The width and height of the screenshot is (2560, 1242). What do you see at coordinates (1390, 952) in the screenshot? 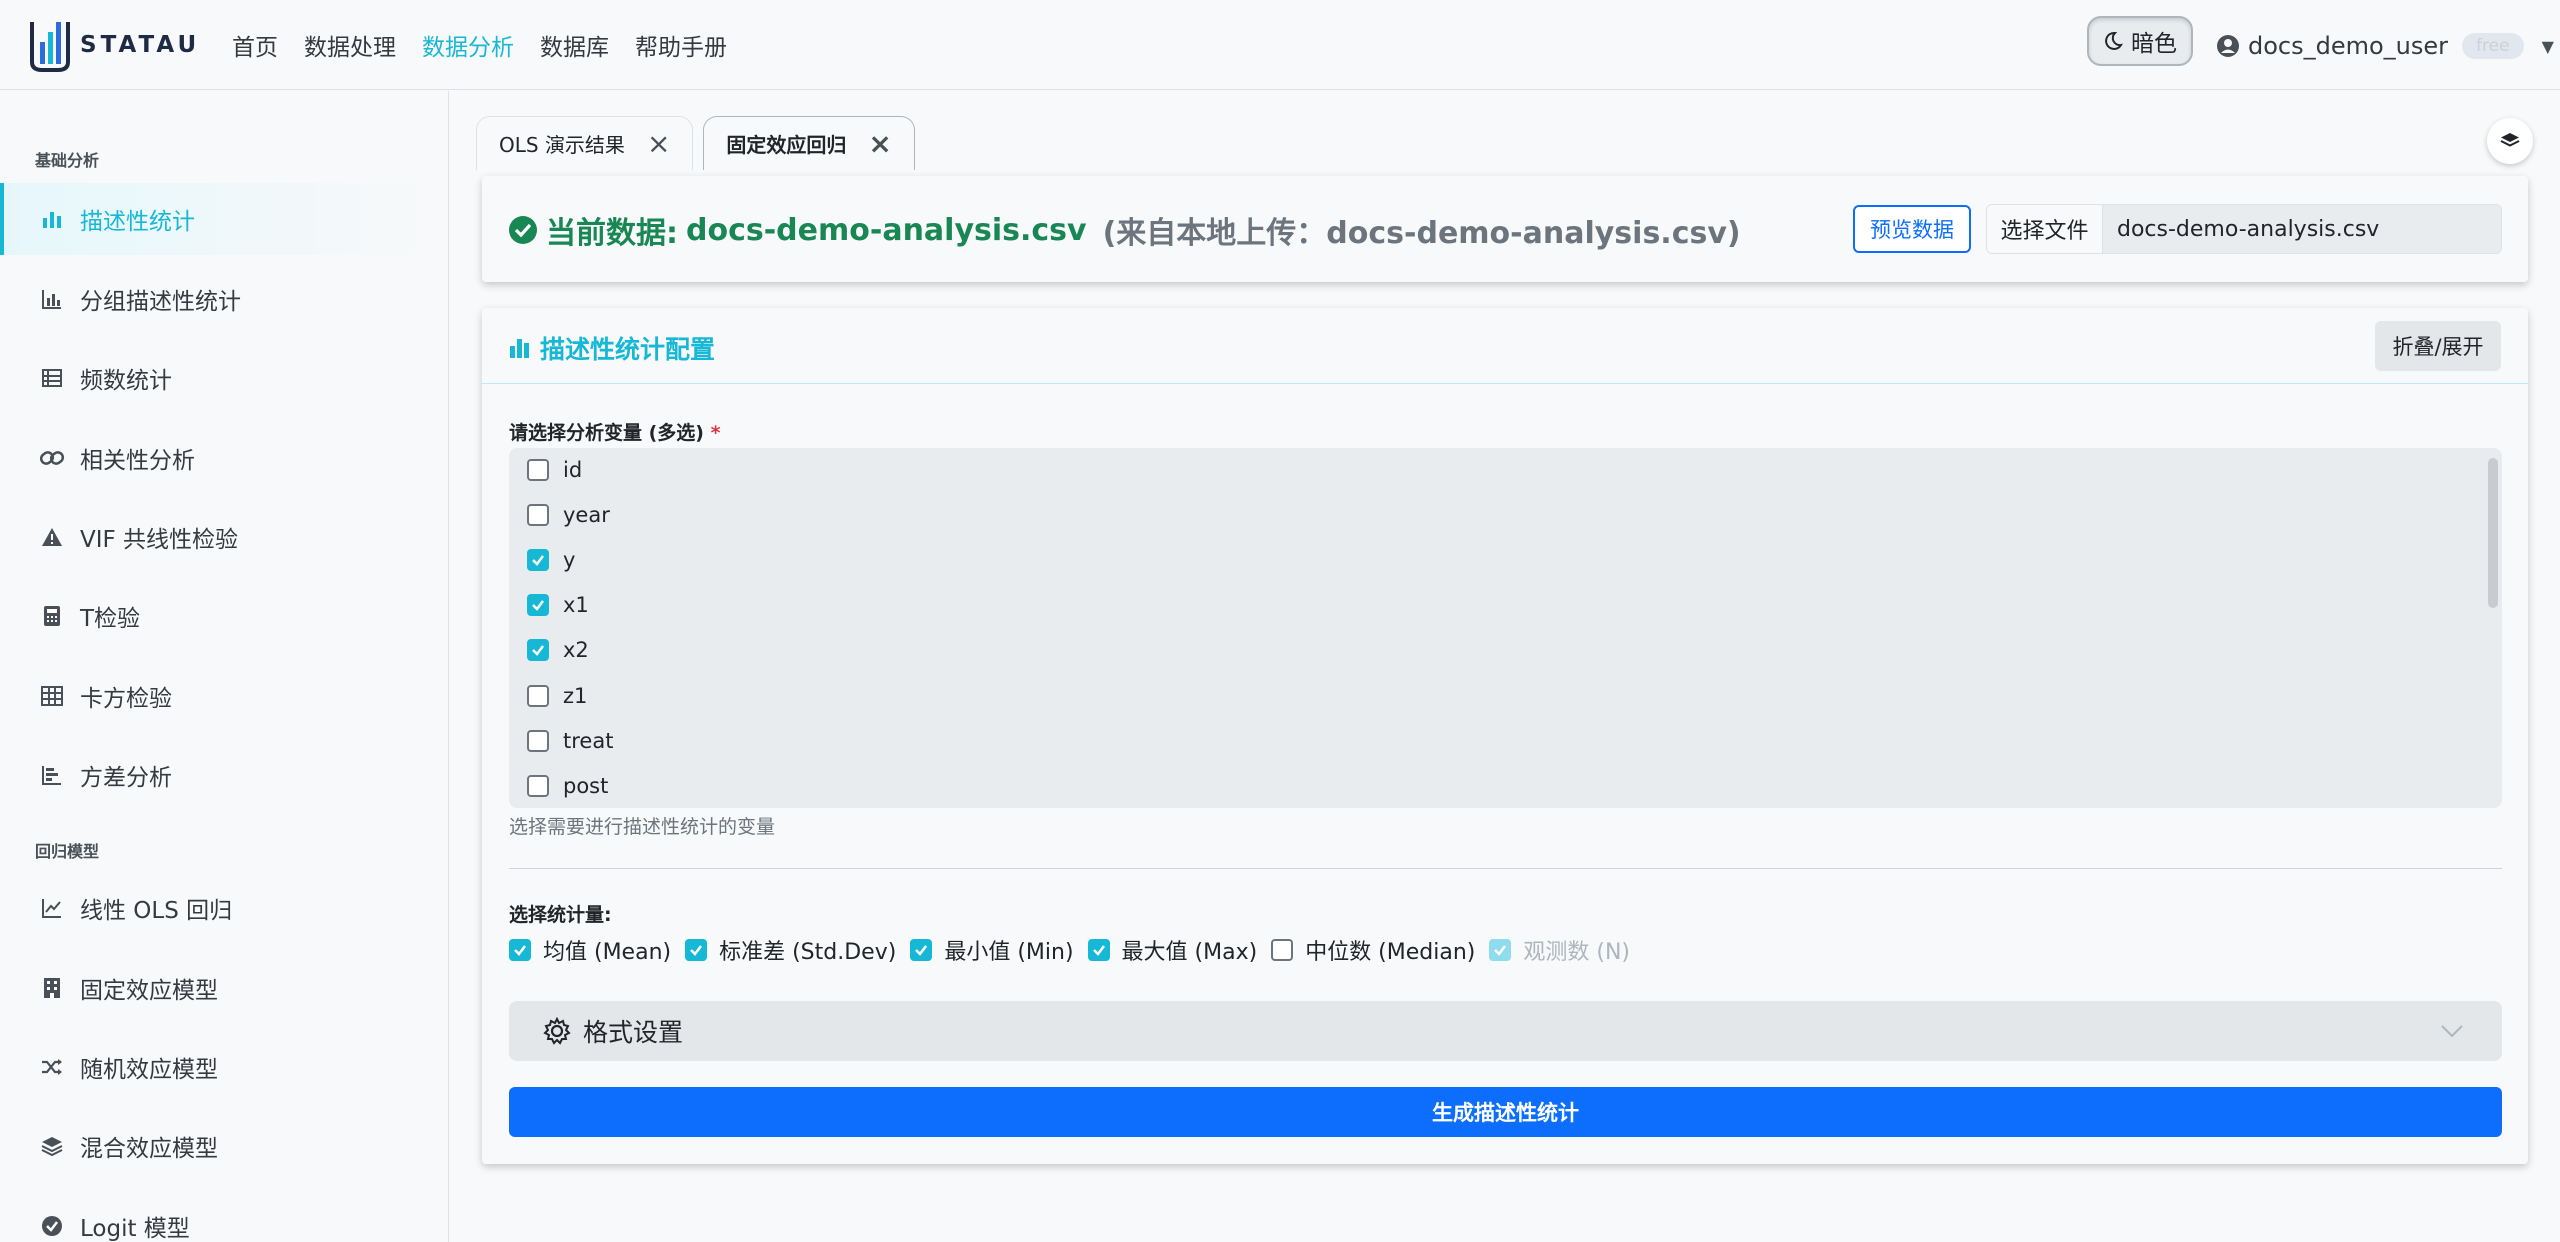
I see `stat-option-label: 中位数 (Median)` at bounding box center [1390, 952].